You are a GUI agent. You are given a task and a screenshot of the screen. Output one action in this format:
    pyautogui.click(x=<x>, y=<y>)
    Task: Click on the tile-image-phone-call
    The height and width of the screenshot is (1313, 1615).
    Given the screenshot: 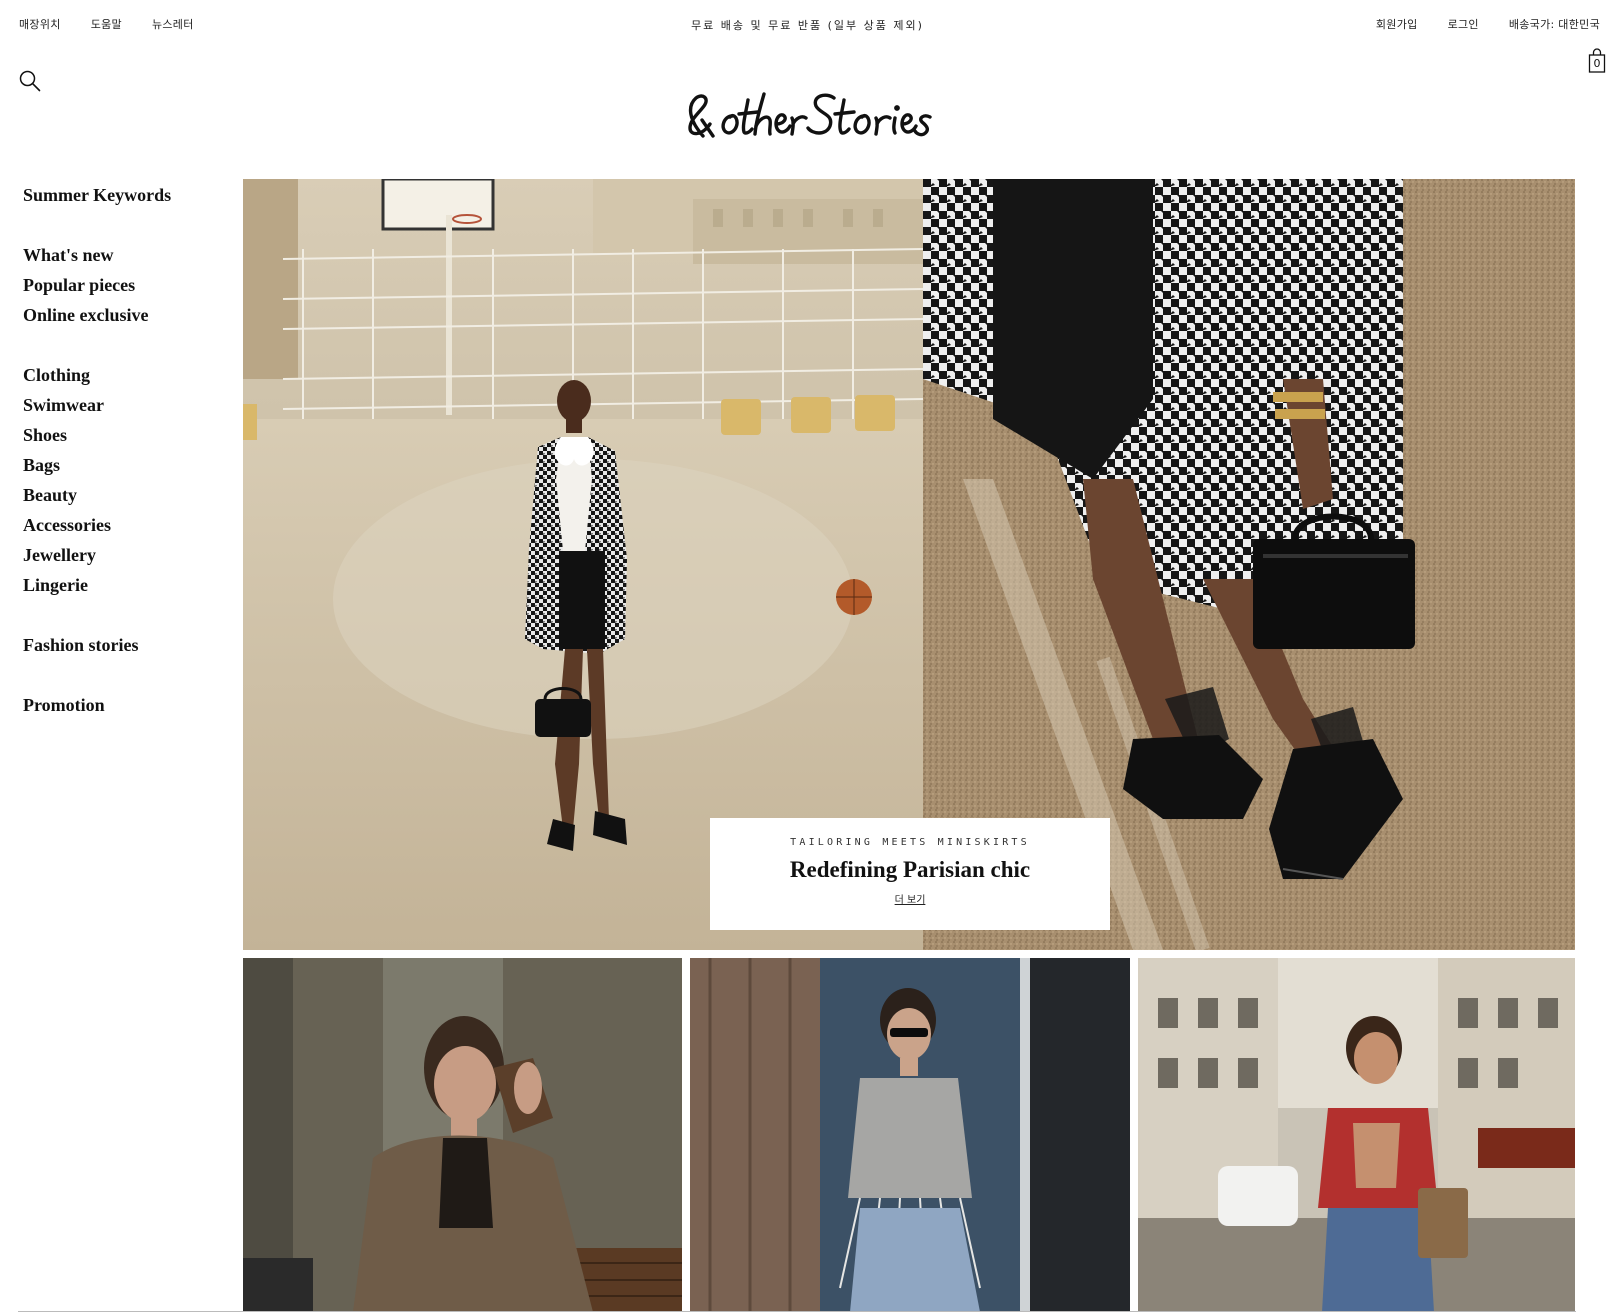 What is the action you would take?
    pyautogui.click(x=462, y=1135)
    